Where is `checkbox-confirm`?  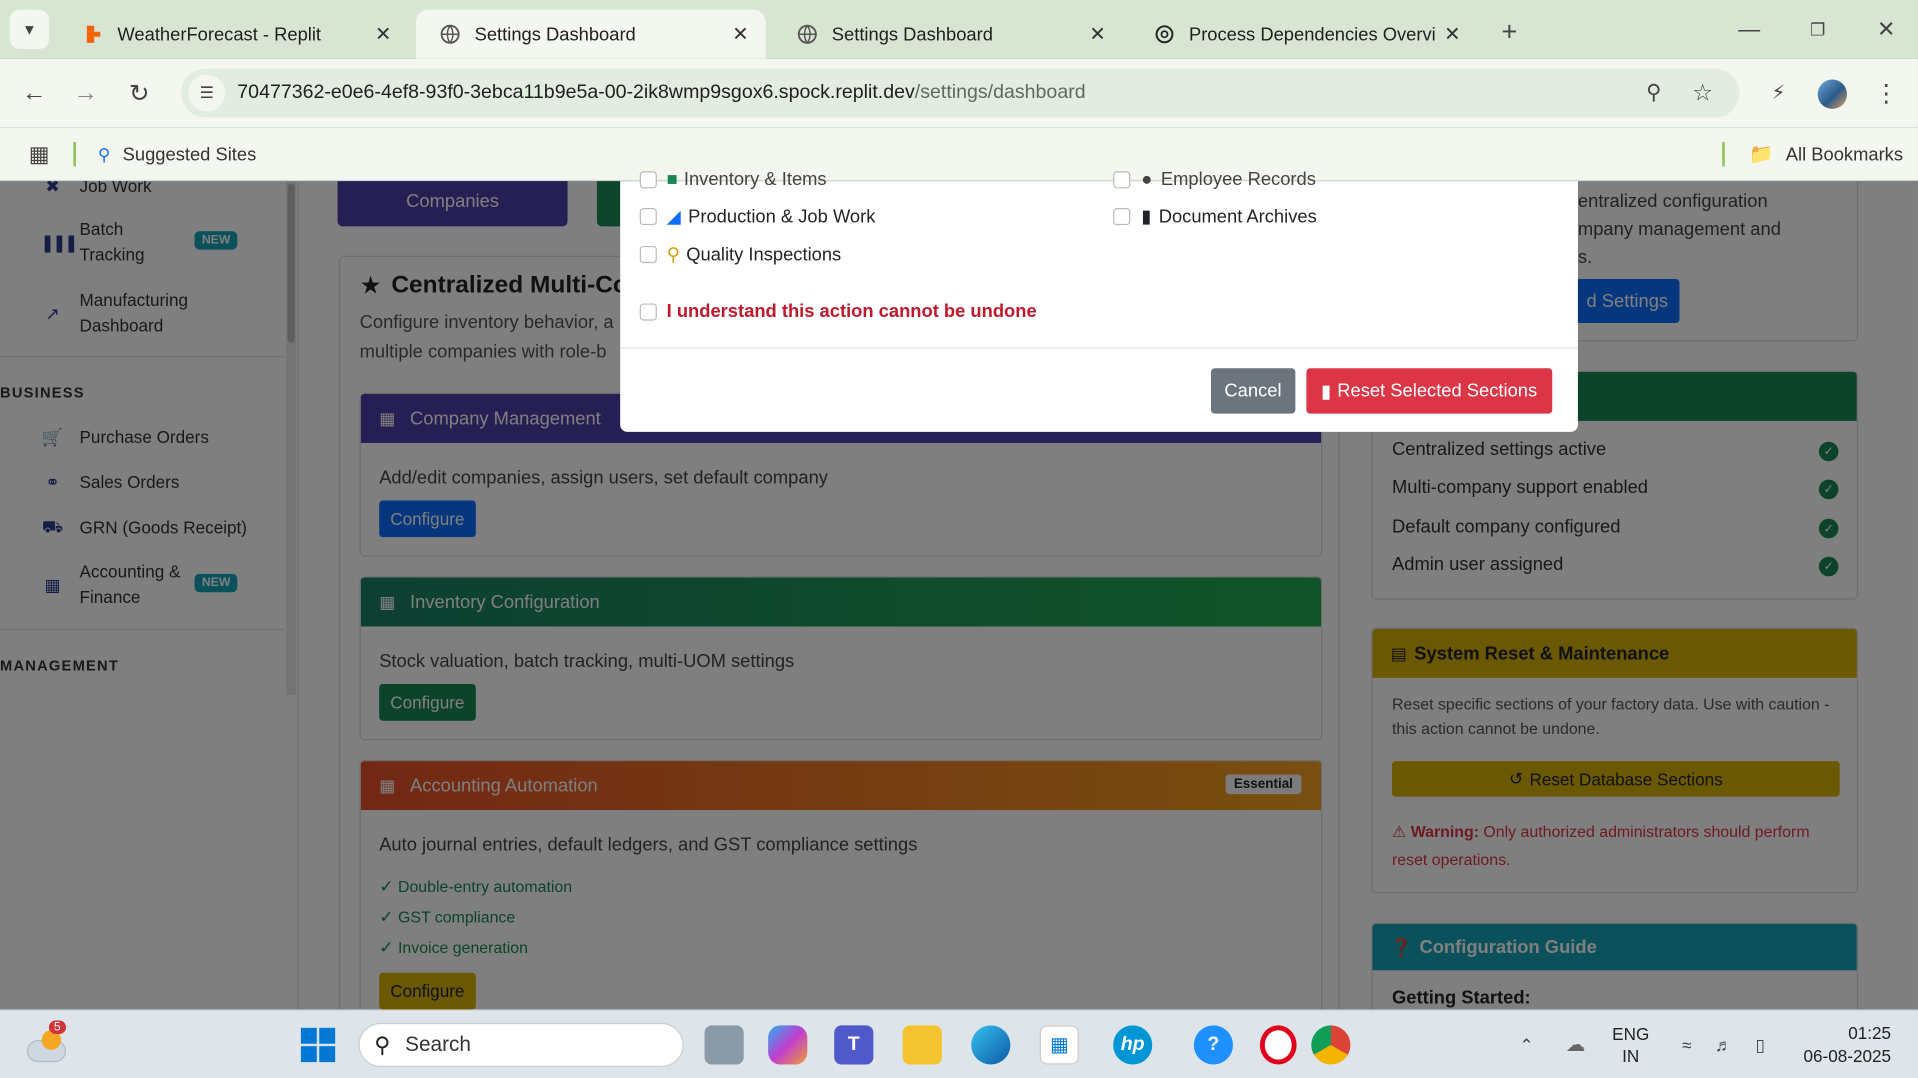
checkbox-confirm is located at coordinates (648, 312).